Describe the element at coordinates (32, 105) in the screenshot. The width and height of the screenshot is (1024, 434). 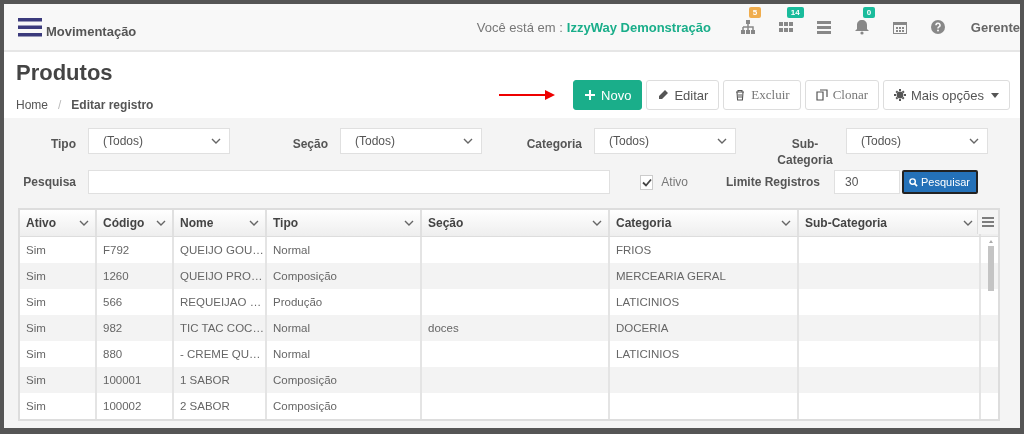
I see `breadcrumb-item: Home` at that location.